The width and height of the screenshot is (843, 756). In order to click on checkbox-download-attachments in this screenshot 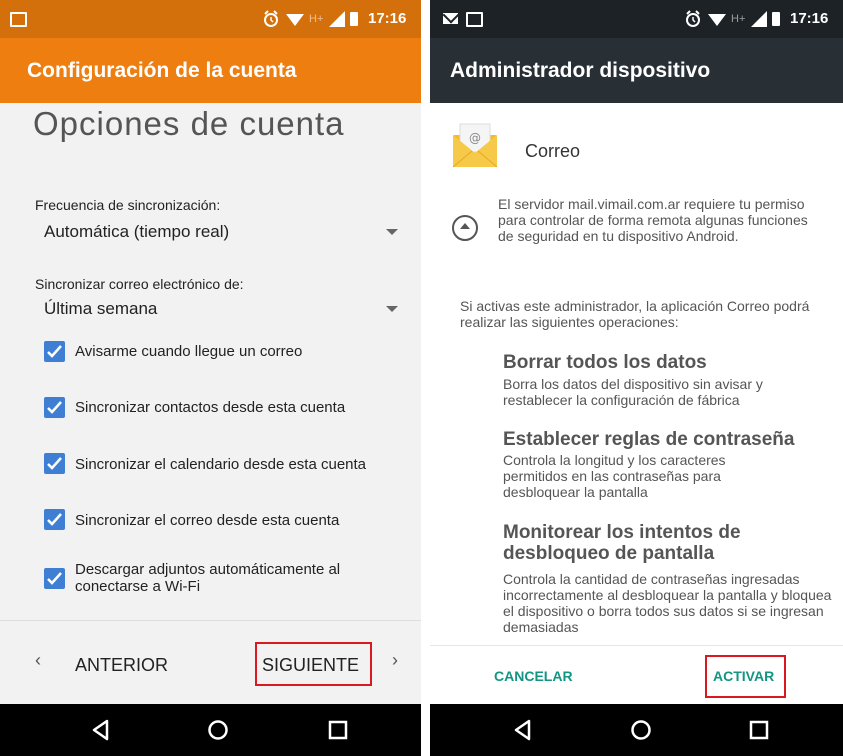, I will do `click(54, 578)`.